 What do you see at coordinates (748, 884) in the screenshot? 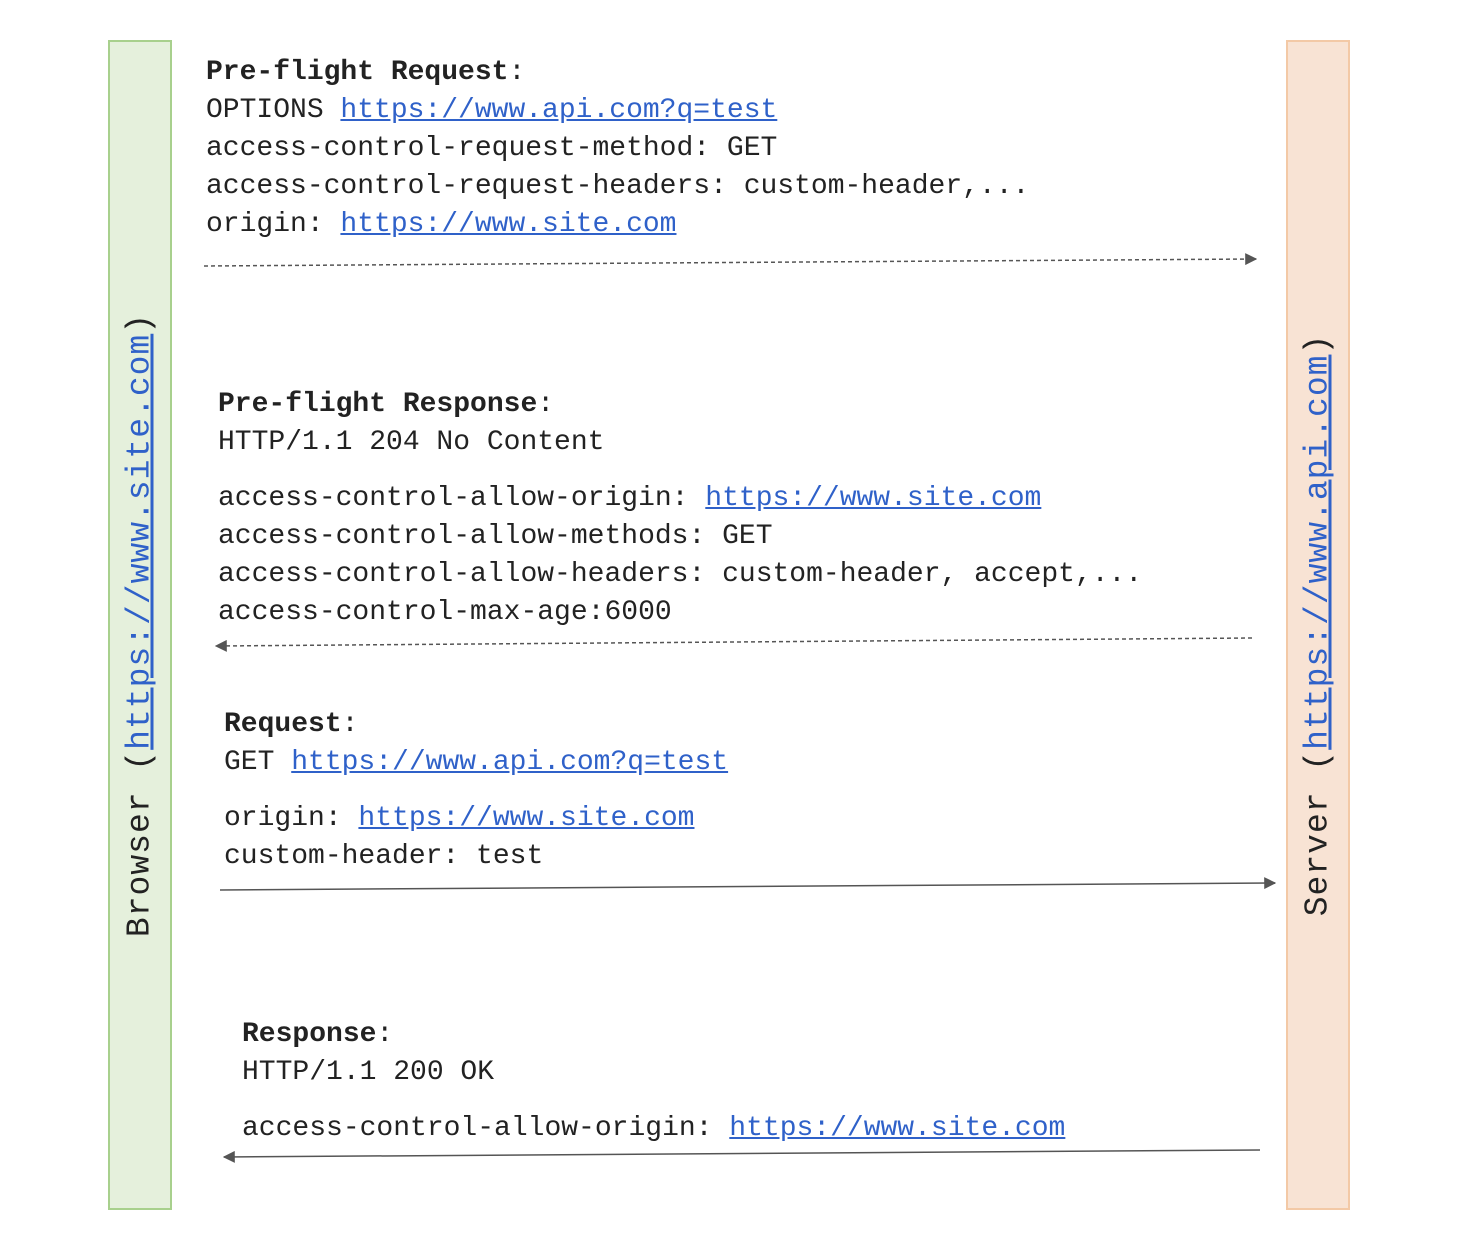
I see `request-arrow` at bounding box center [748, 884].